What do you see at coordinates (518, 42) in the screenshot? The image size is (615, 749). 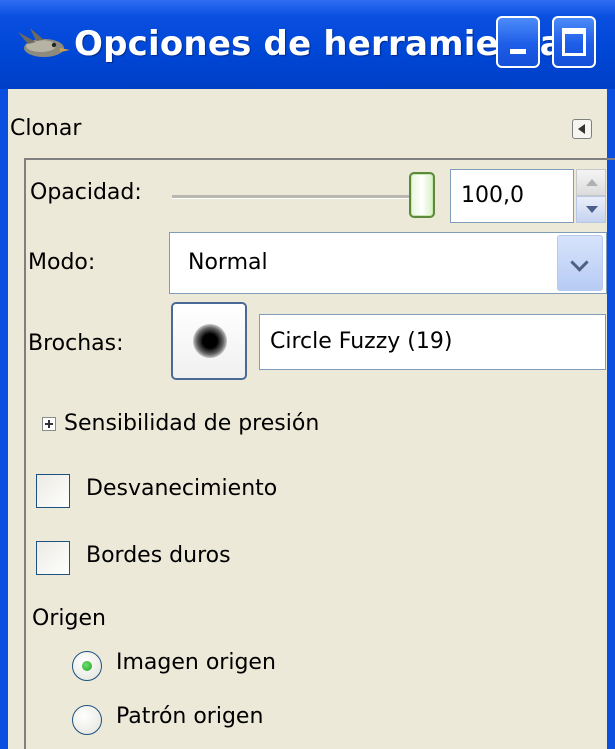 I see `minimize-button` at bounding box center [518, 42].